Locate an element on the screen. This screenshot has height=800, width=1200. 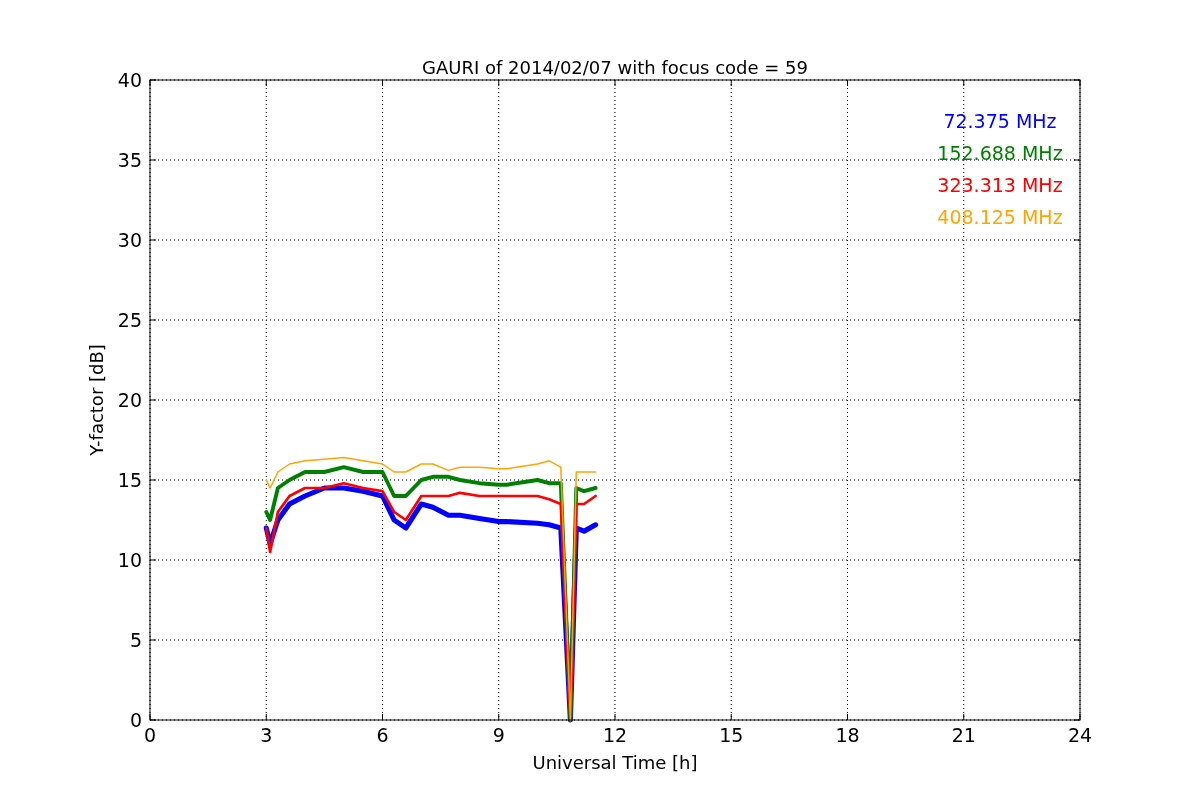
tick-label: 18 is located at coordinates (847, 735).